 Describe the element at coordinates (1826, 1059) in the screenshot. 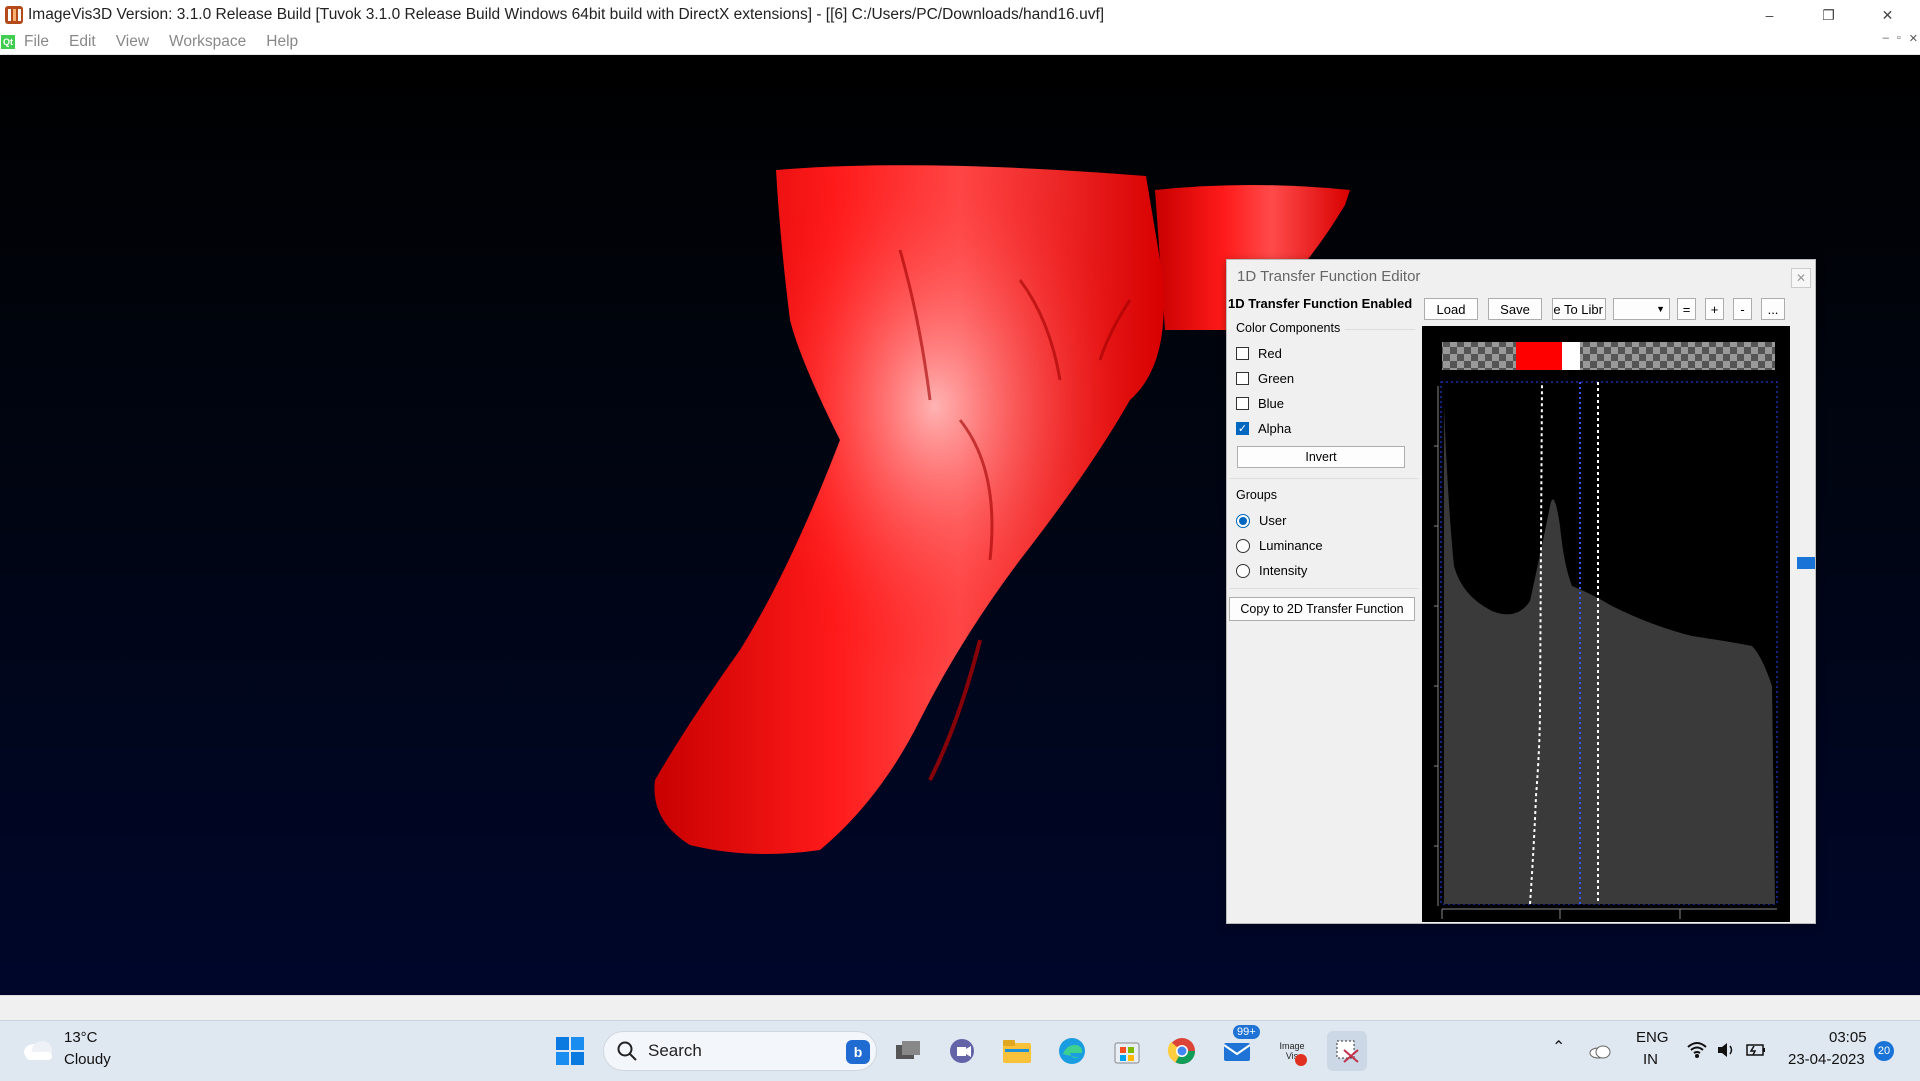

I see `clock-date: 23-04-2023` at that location.